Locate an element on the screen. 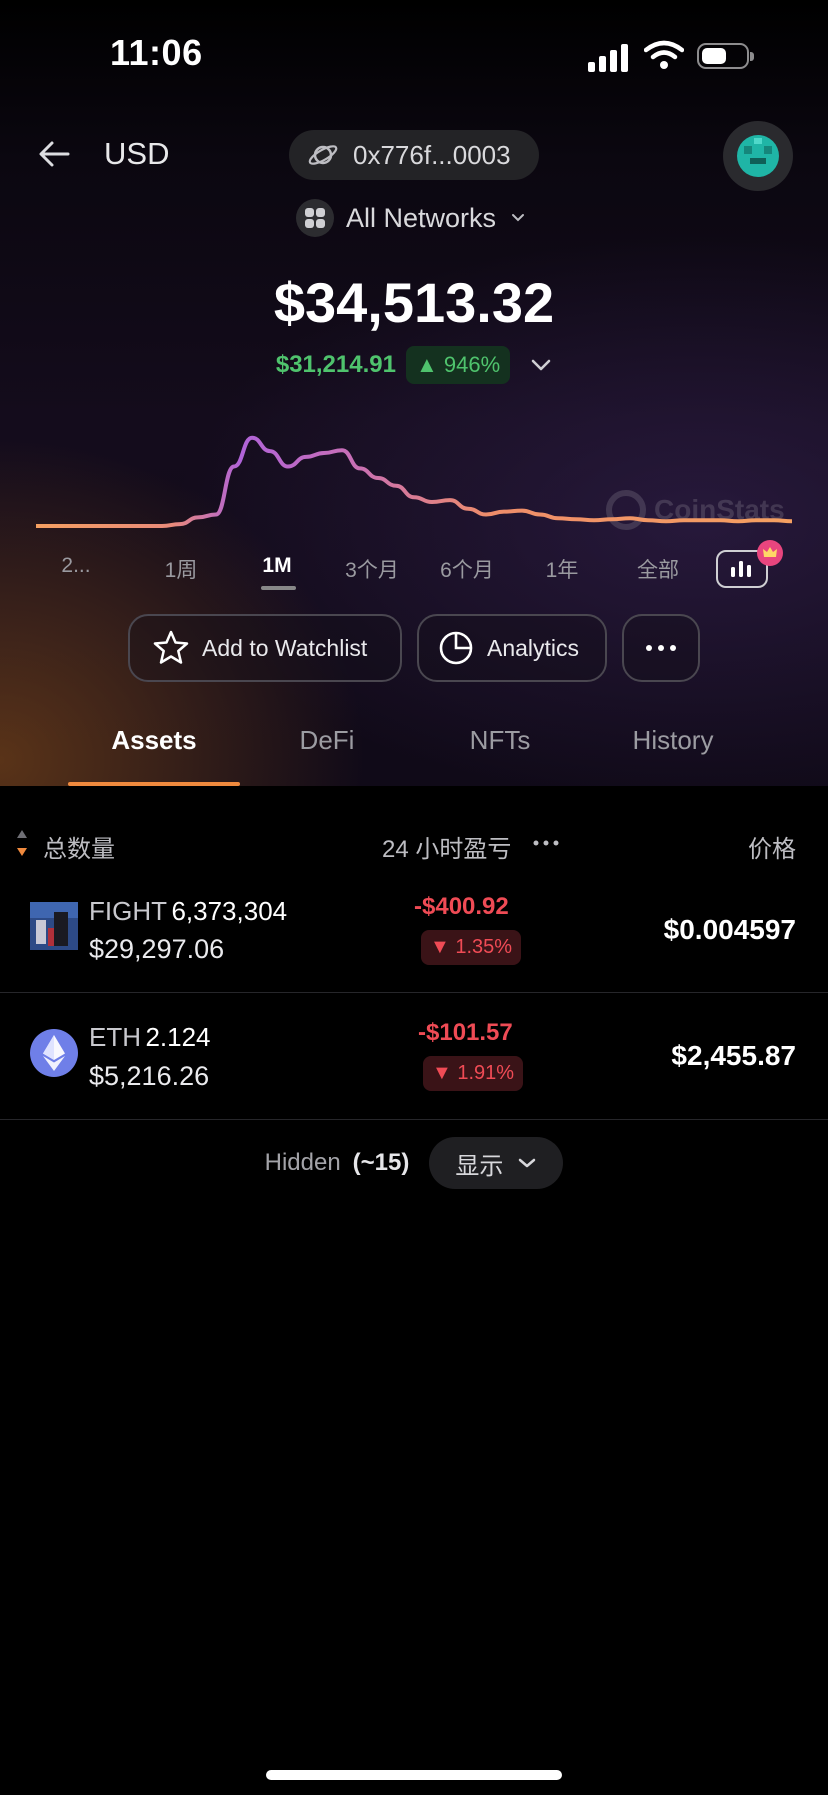 Image resolution: width=828 pixels, height=1795 pixels. asset-quantity: 6,373,304 is located at coordinates (229, 911).